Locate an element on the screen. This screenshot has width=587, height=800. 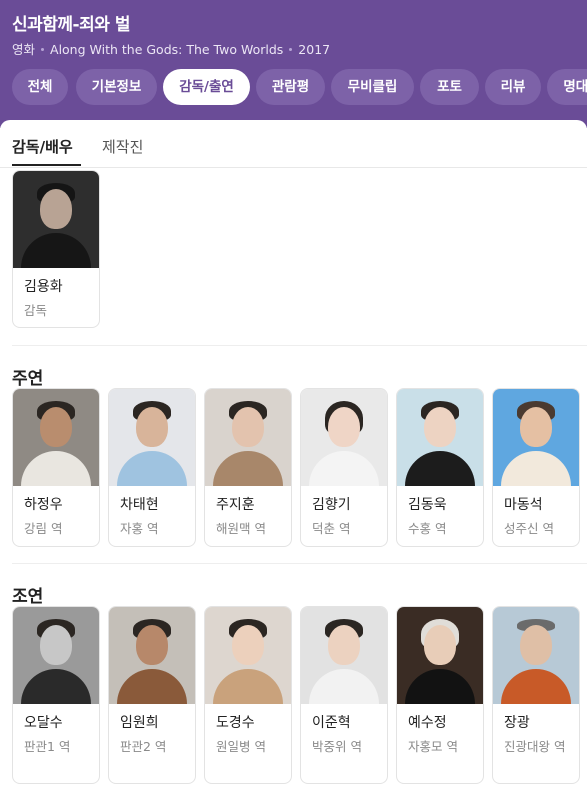
cast-card: 김향기덕춘 역 is located at coordinates (344, 467).